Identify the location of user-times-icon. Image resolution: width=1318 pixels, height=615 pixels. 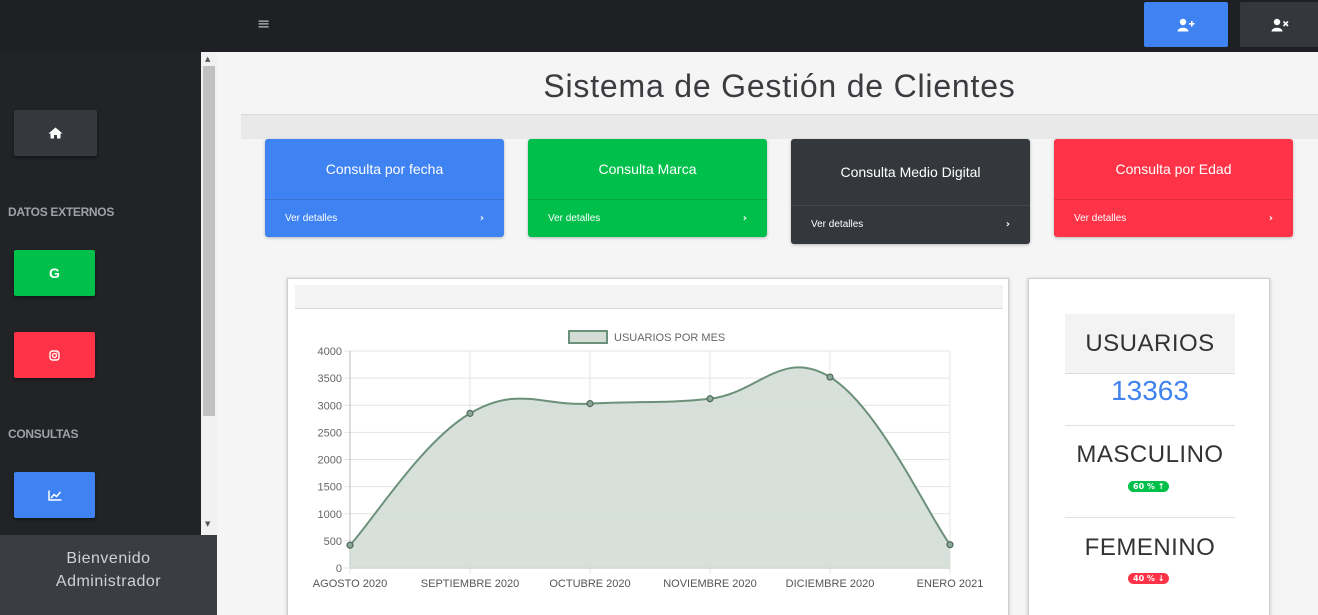
(1280, 24).